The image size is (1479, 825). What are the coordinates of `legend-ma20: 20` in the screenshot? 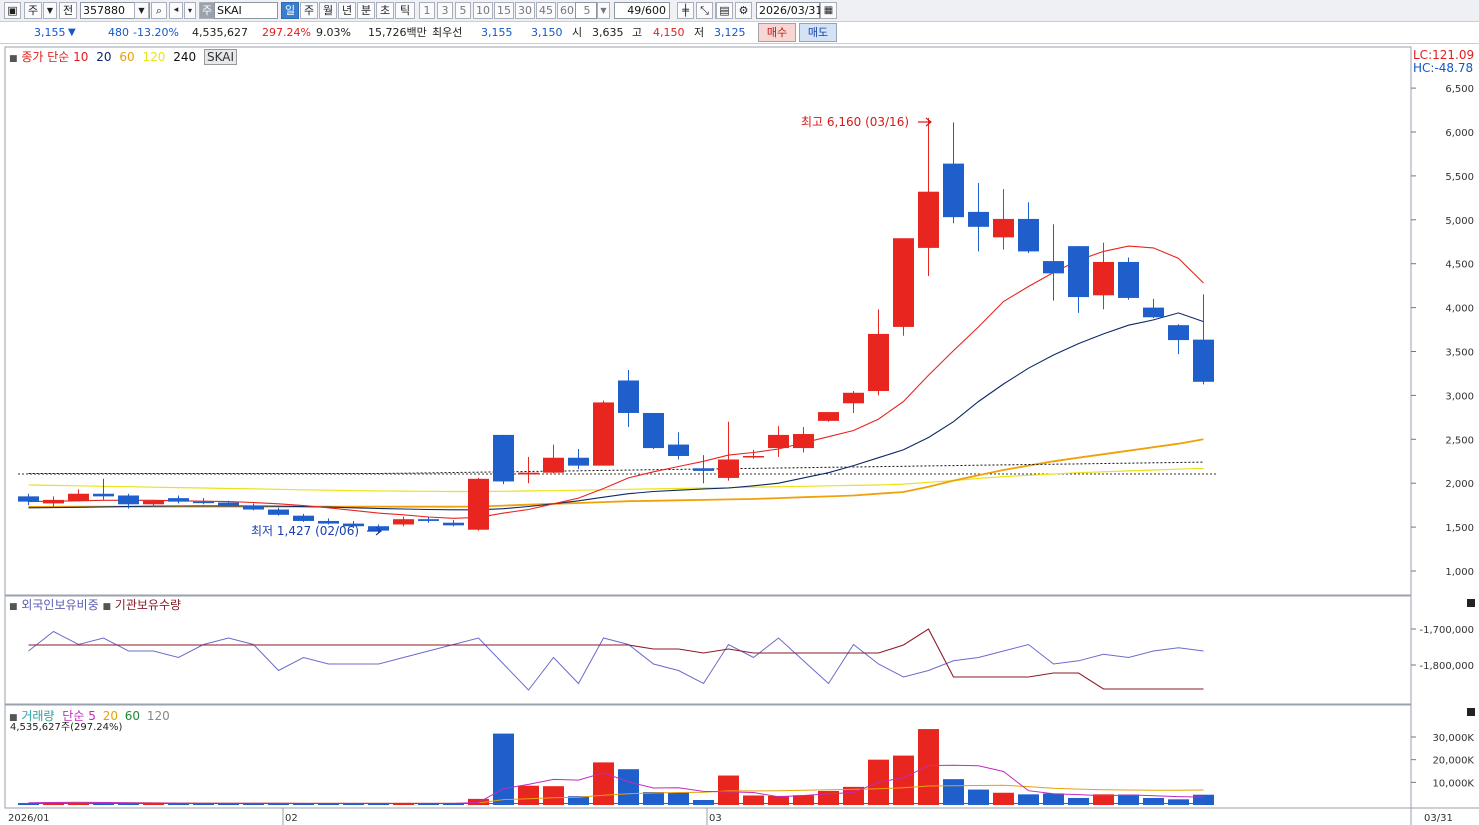 It's located at (104, 57).